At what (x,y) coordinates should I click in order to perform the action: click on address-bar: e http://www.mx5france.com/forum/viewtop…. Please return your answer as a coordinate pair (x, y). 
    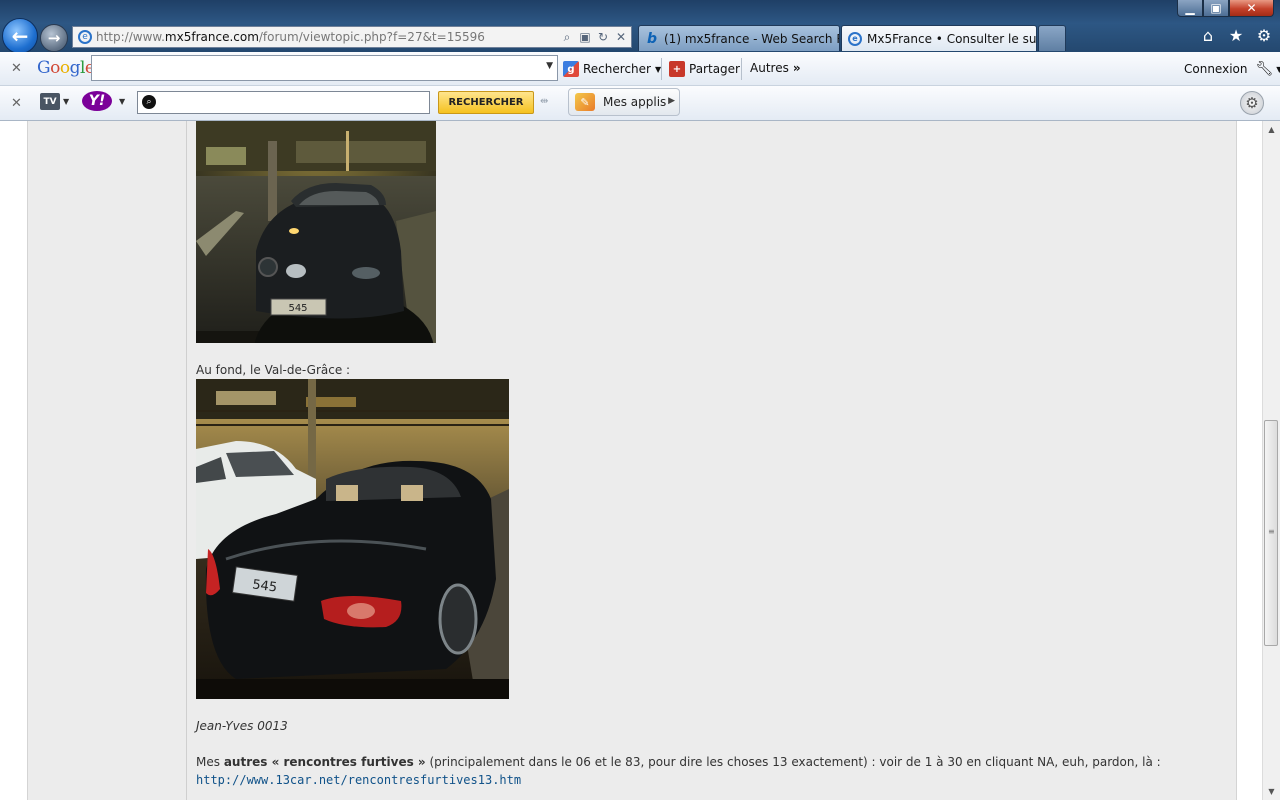
    Looking at the image, I should click on (352, 37).